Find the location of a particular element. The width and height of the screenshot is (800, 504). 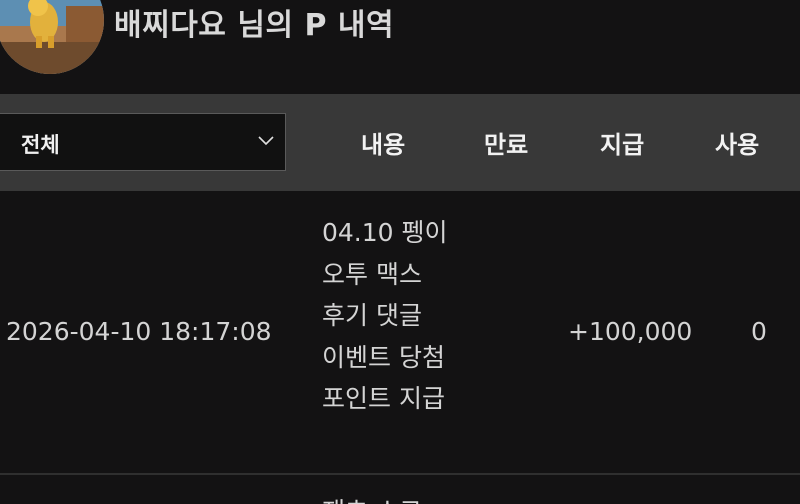

next-row-content: 재초 스코 is located at coordinates (372, 498).